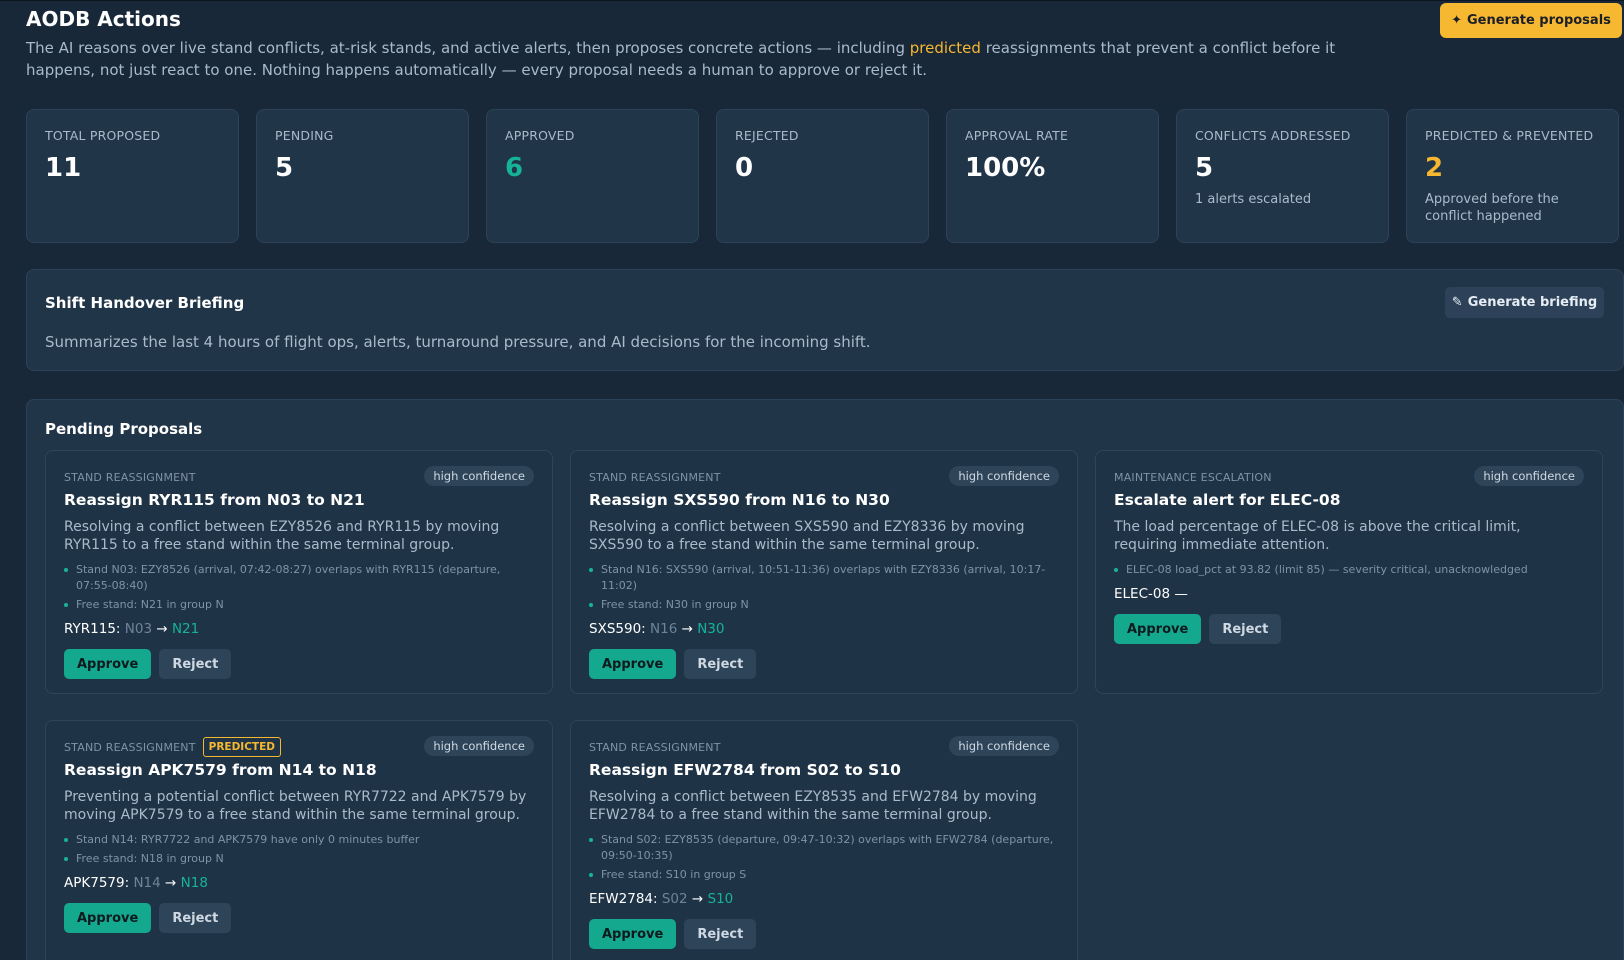  What do you see at coordinates (739, 500) in the screenshot?
I see `proposal-title: Reassign SXS590 from N16 to N30` at bounding box center [739, 500].